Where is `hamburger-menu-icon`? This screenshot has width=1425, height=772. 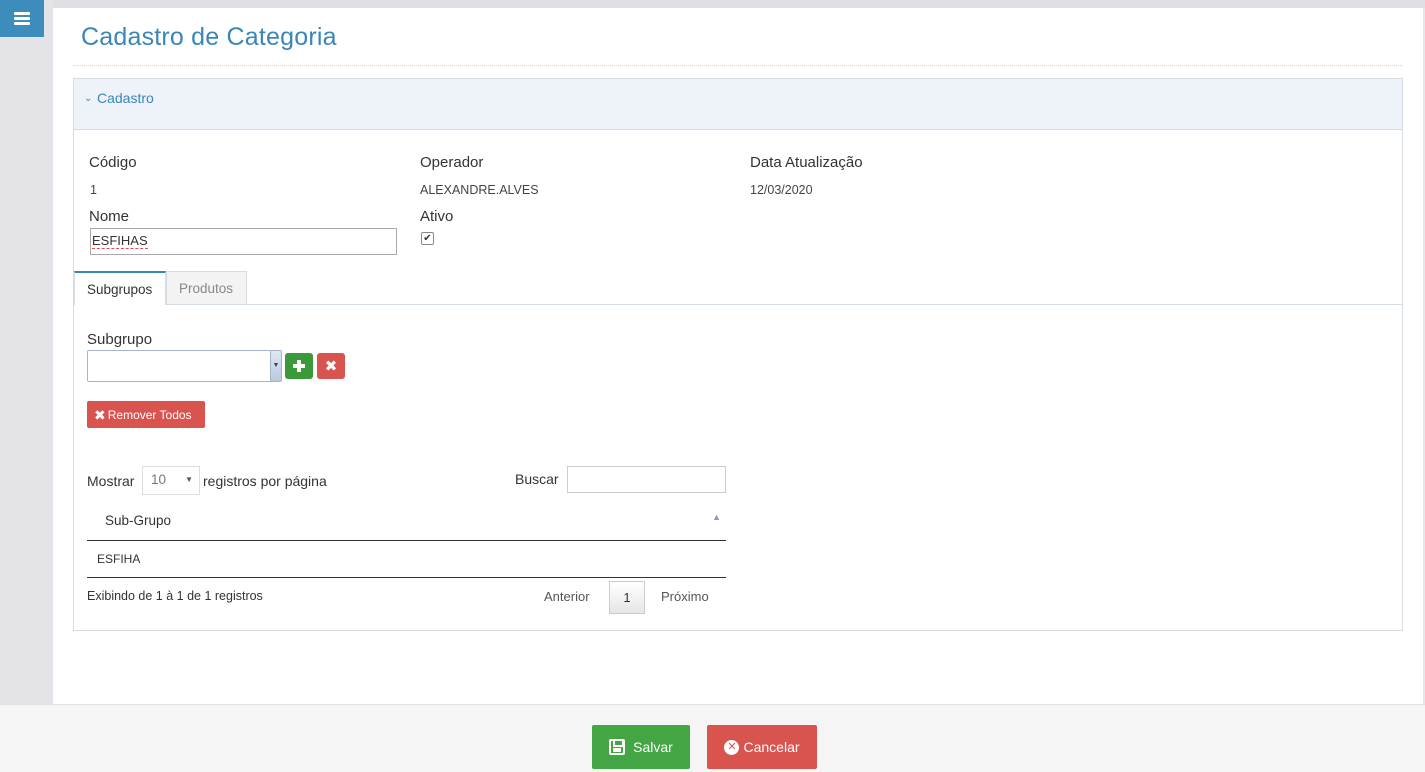
hamburger-menu-icon is located at coordinates (22, 18).